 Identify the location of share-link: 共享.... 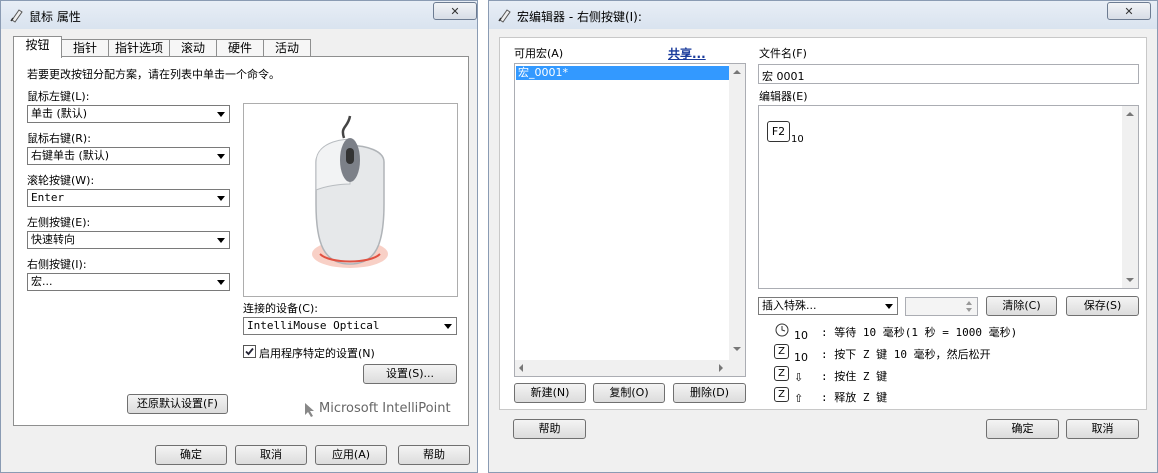
(687, 53).